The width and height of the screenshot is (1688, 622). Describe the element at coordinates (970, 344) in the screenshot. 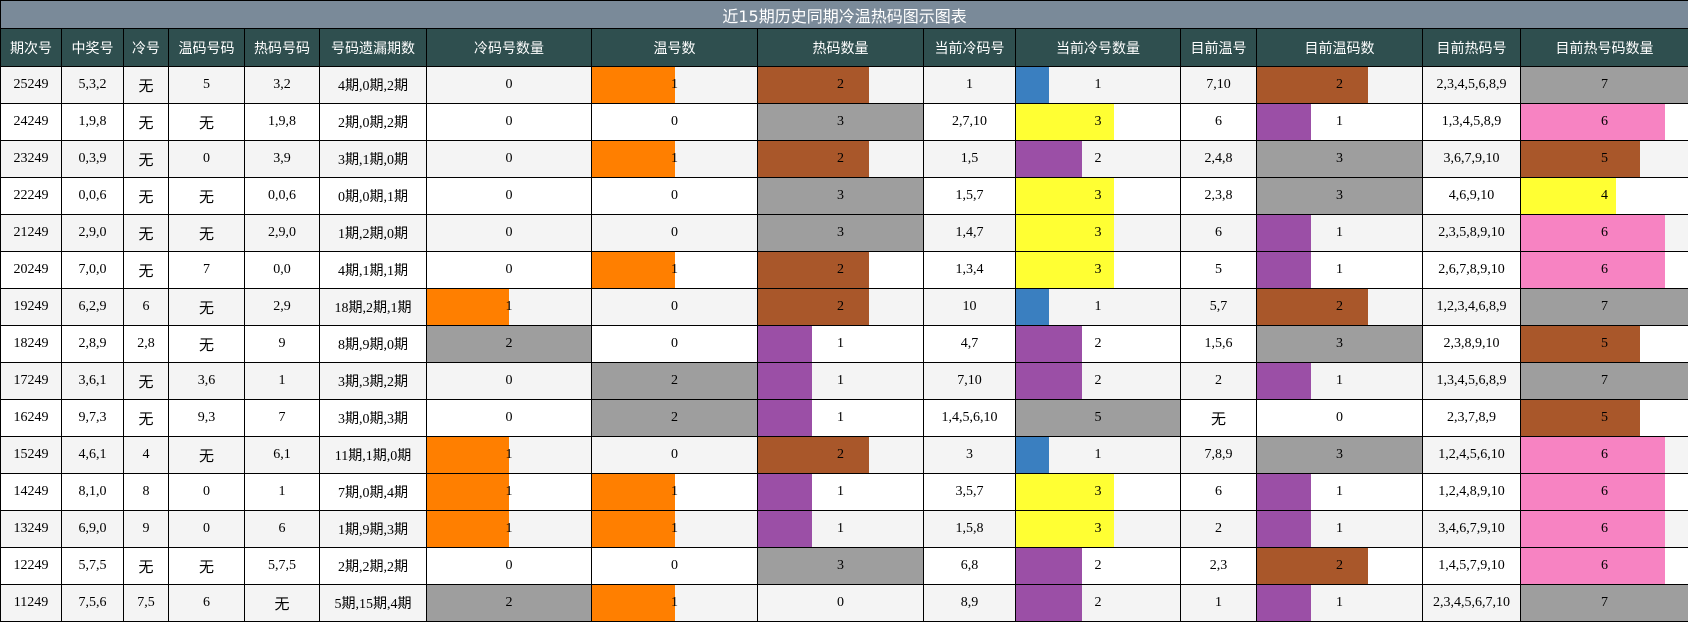

I see `current-cold-number-cell: 4,7` at that location.